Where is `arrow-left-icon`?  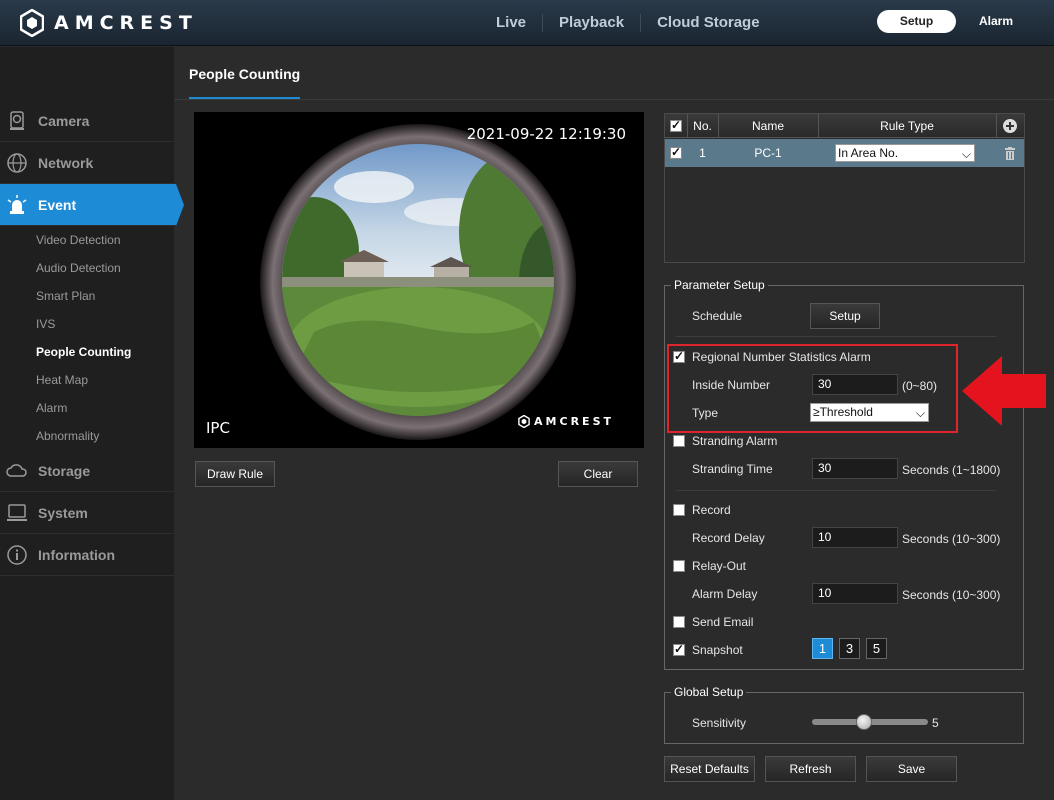 arrow-left-icon is located at coordinates (1004, 391).